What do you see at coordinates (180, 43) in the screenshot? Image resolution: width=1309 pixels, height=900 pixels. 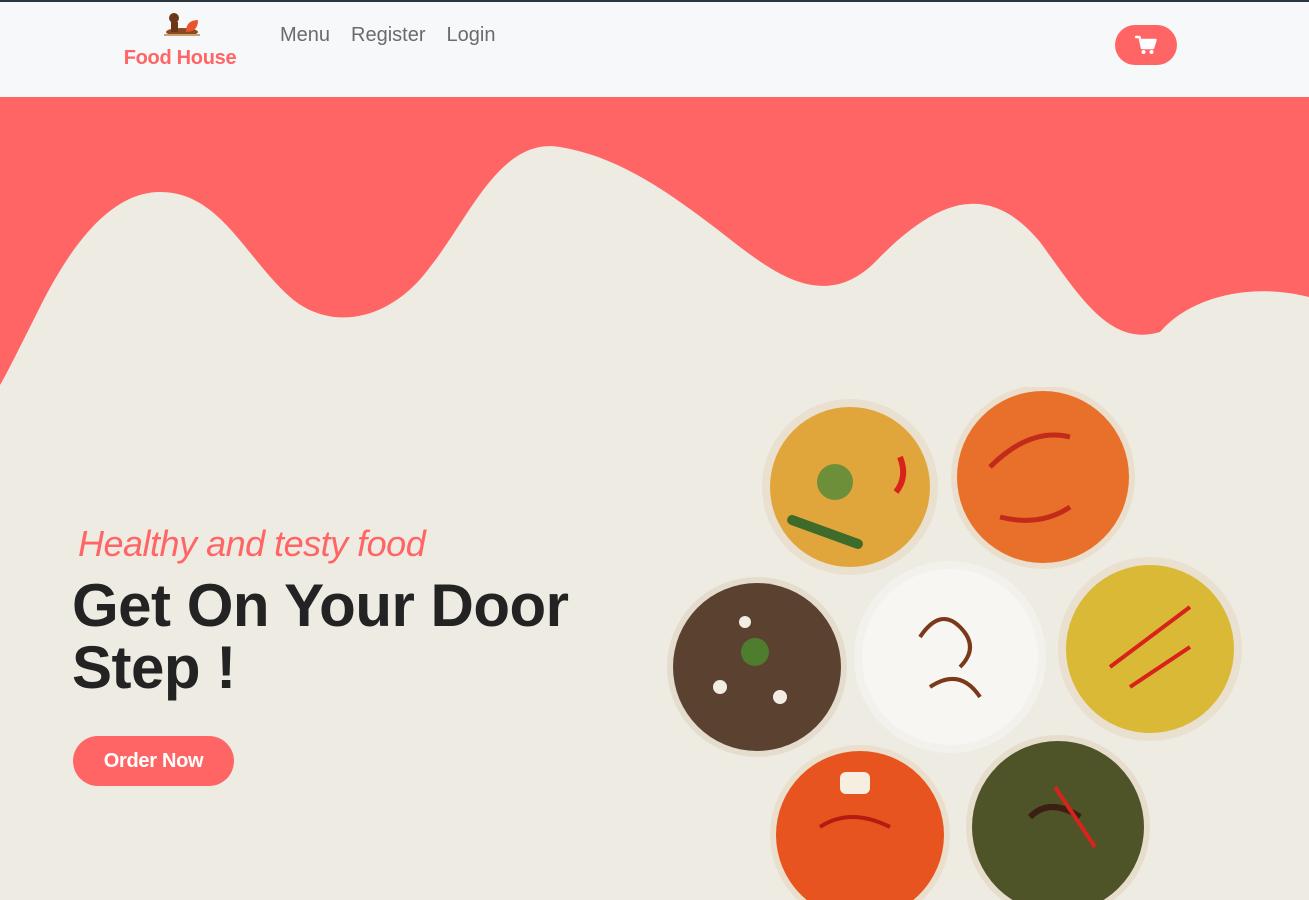 I see `brand-link: Food House` at bounding box center [180, 43].